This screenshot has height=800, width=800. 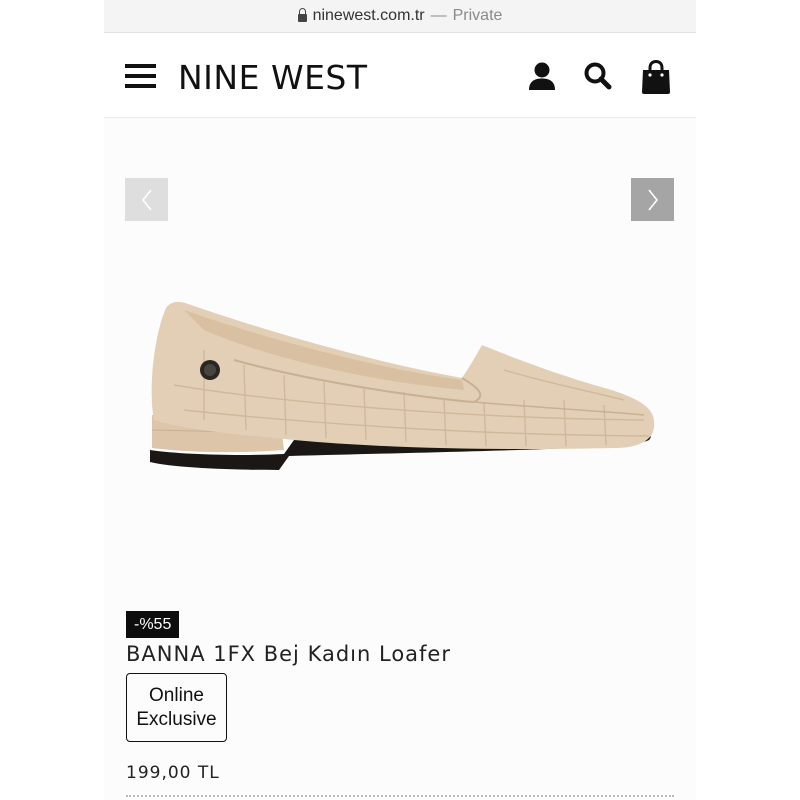 What do you see at coordinates (477, 15) in the screenshot?
I see `private-mode-label: Private` at bounding box center [477, 15].